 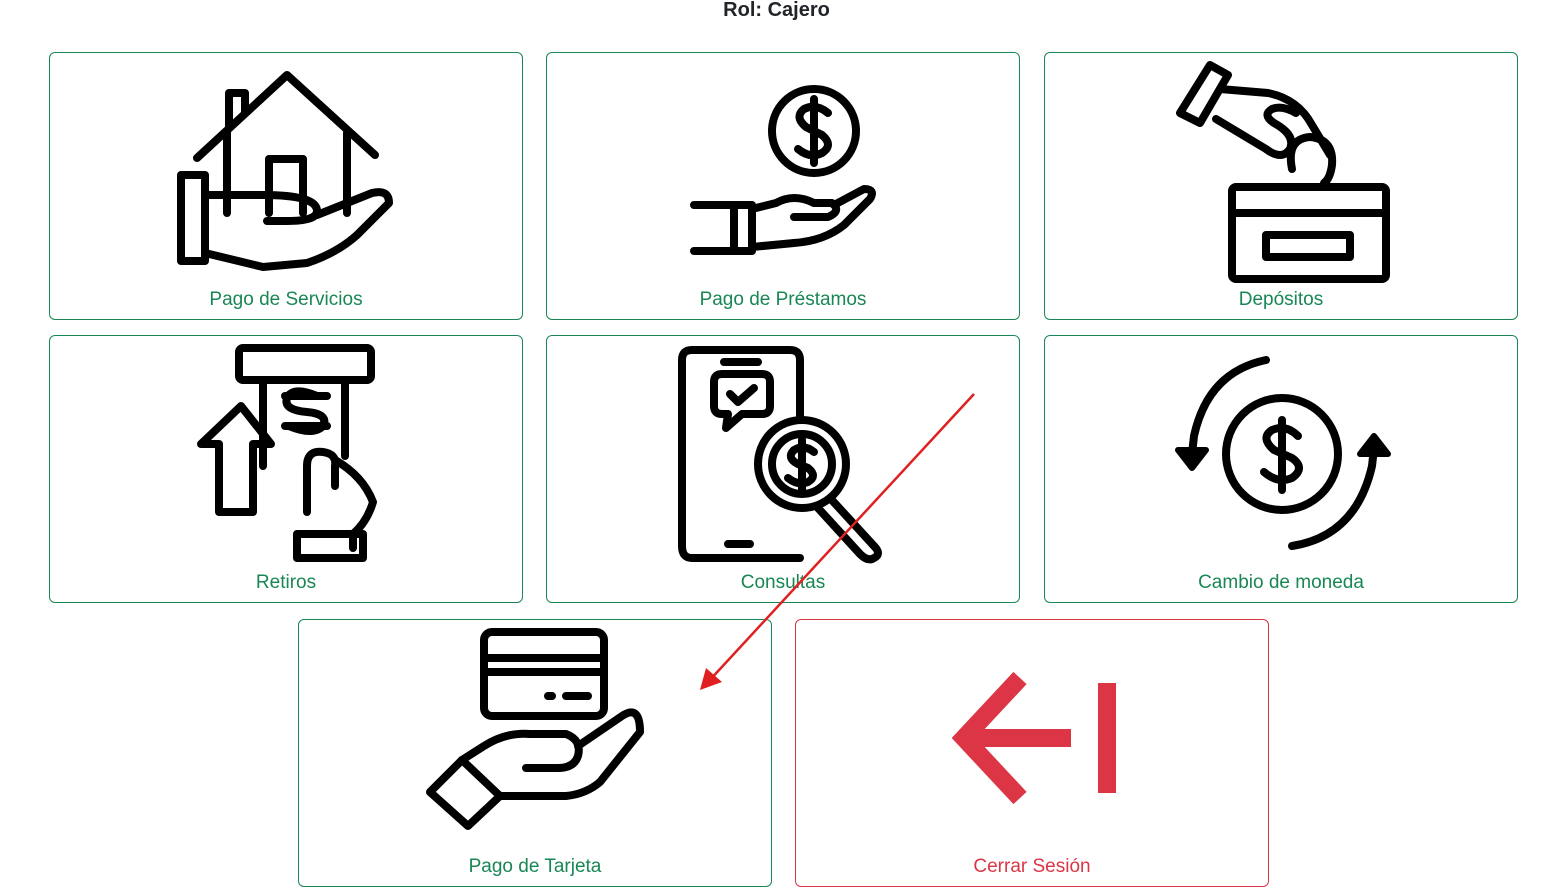 What do you see at coordinates (783, 582) in the screenshot?
I see `tile-label: Consultas` at bounding box center [783, 582].